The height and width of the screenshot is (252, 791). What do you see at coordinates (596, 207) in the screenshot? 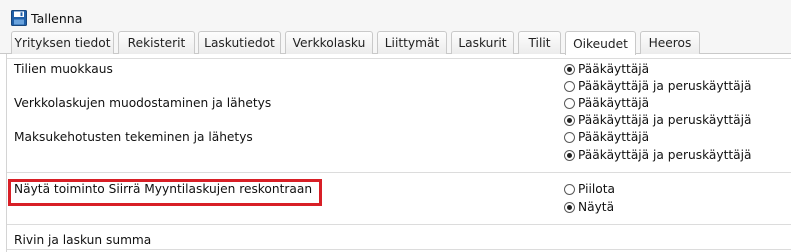
I see `radio-label: Näytä` at bounding box center [596, 207].